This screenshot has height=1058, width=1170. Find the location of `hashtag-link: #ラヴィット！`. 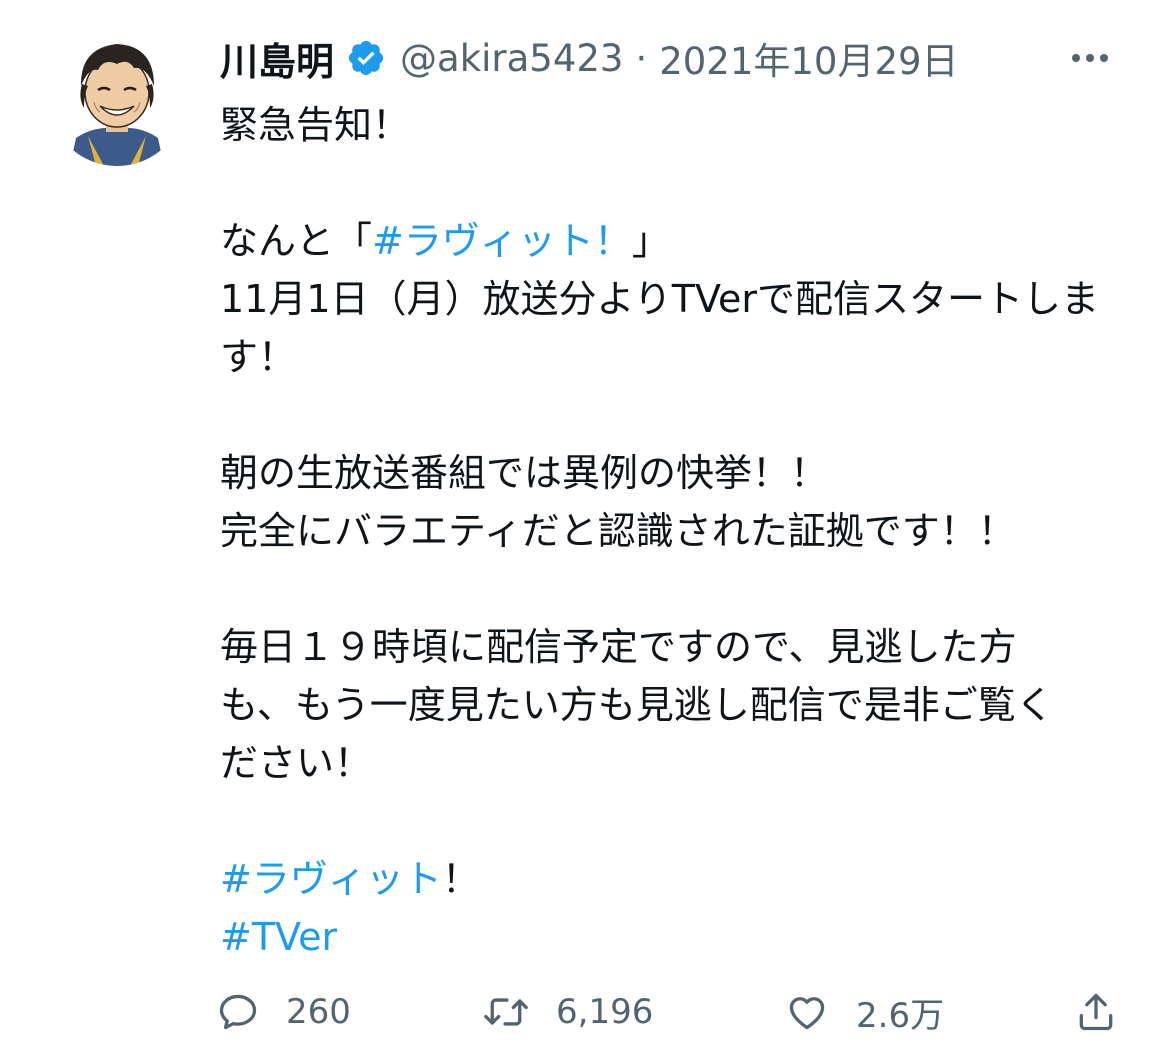

hashtag-link: #ラヴィット！ is located at coordinates (502, 241).